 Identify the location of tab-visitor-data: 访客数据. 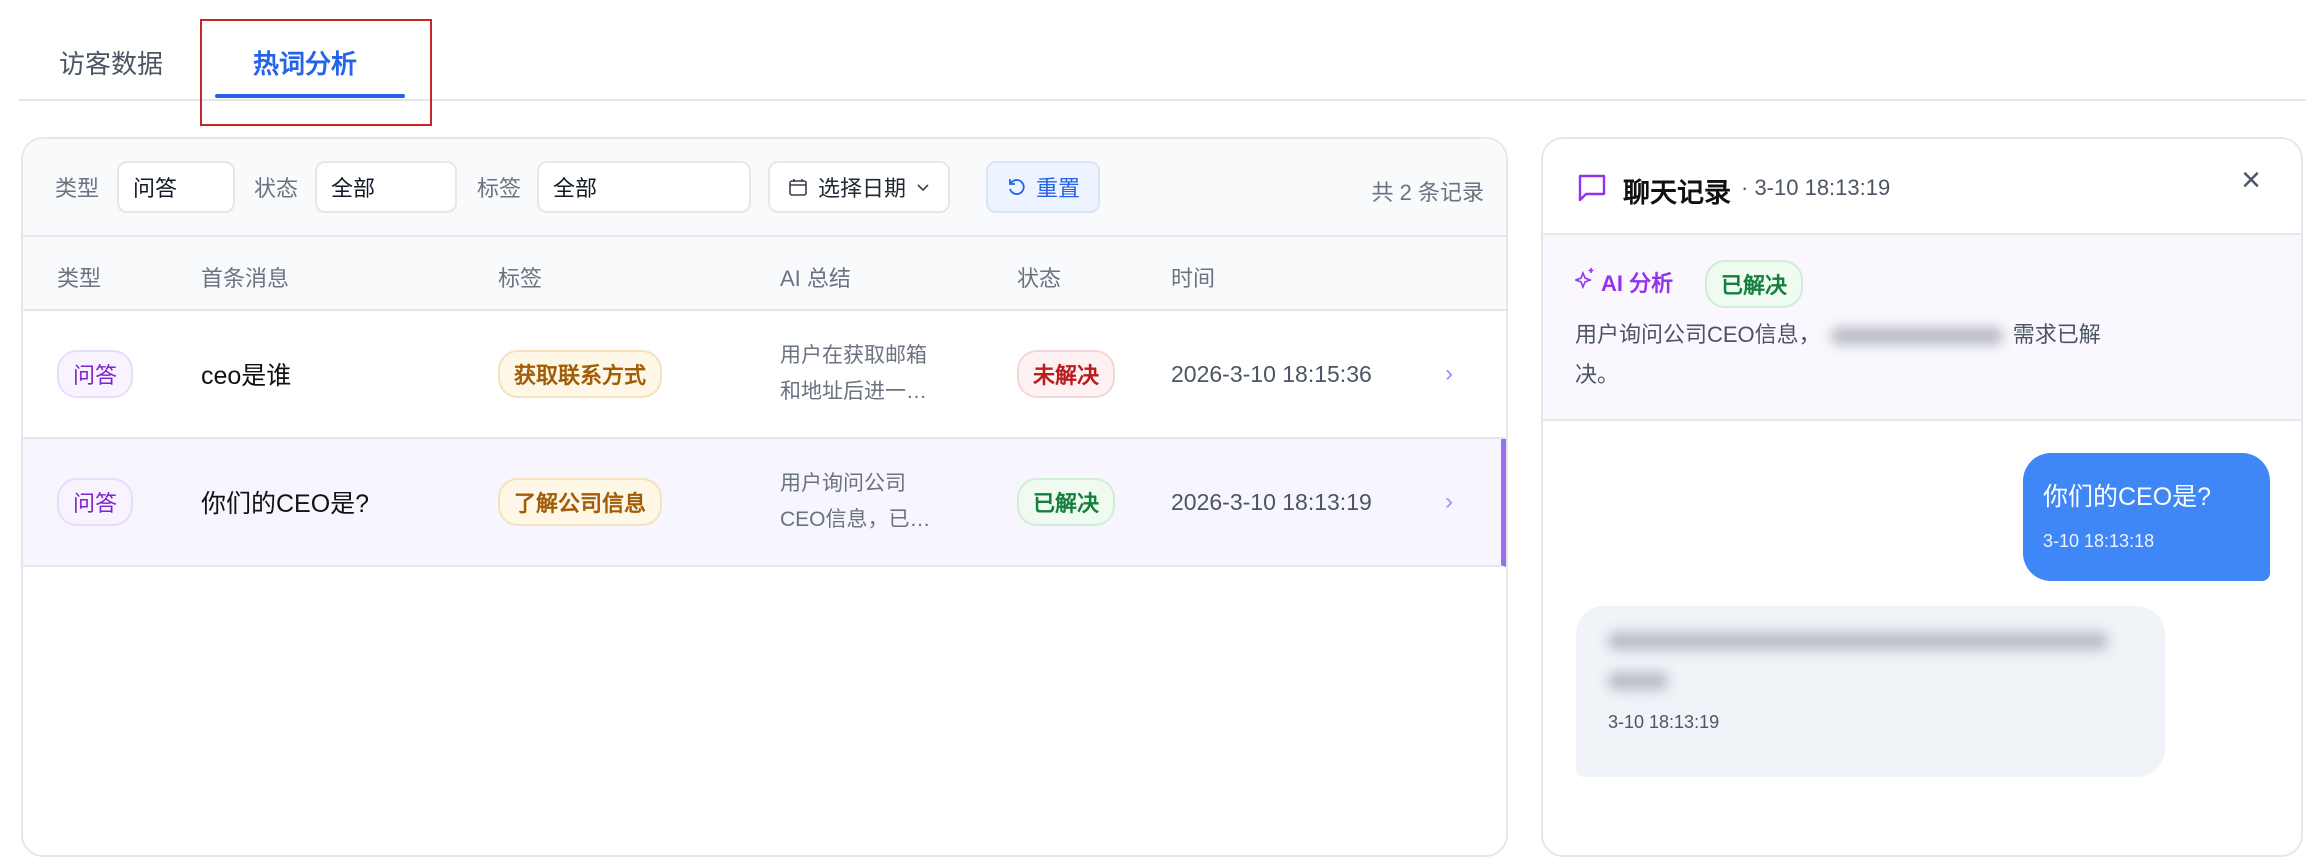
(111, 62).